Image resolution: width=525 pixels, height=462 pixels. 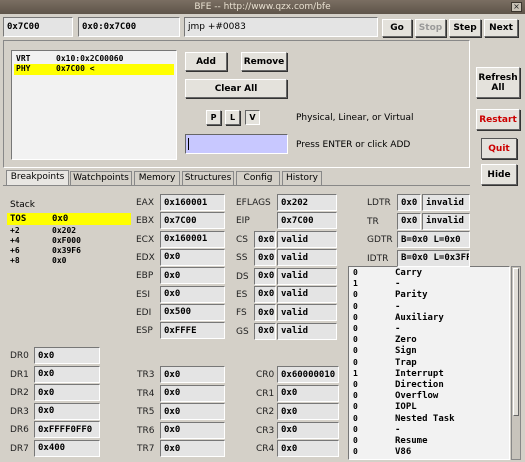 What do you see at coordinates (38, 27) in the screenshot?
I see `address-field: 0x7C00` at bounding box center [38, 27].